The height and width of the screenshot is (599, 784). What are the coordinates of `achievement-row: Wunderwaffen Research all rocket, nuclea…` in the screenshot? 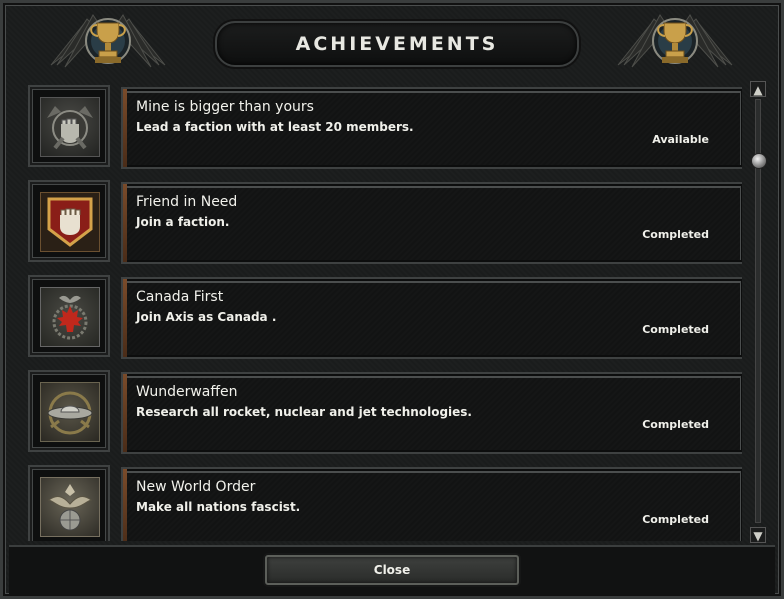 It's located at (378, 407).